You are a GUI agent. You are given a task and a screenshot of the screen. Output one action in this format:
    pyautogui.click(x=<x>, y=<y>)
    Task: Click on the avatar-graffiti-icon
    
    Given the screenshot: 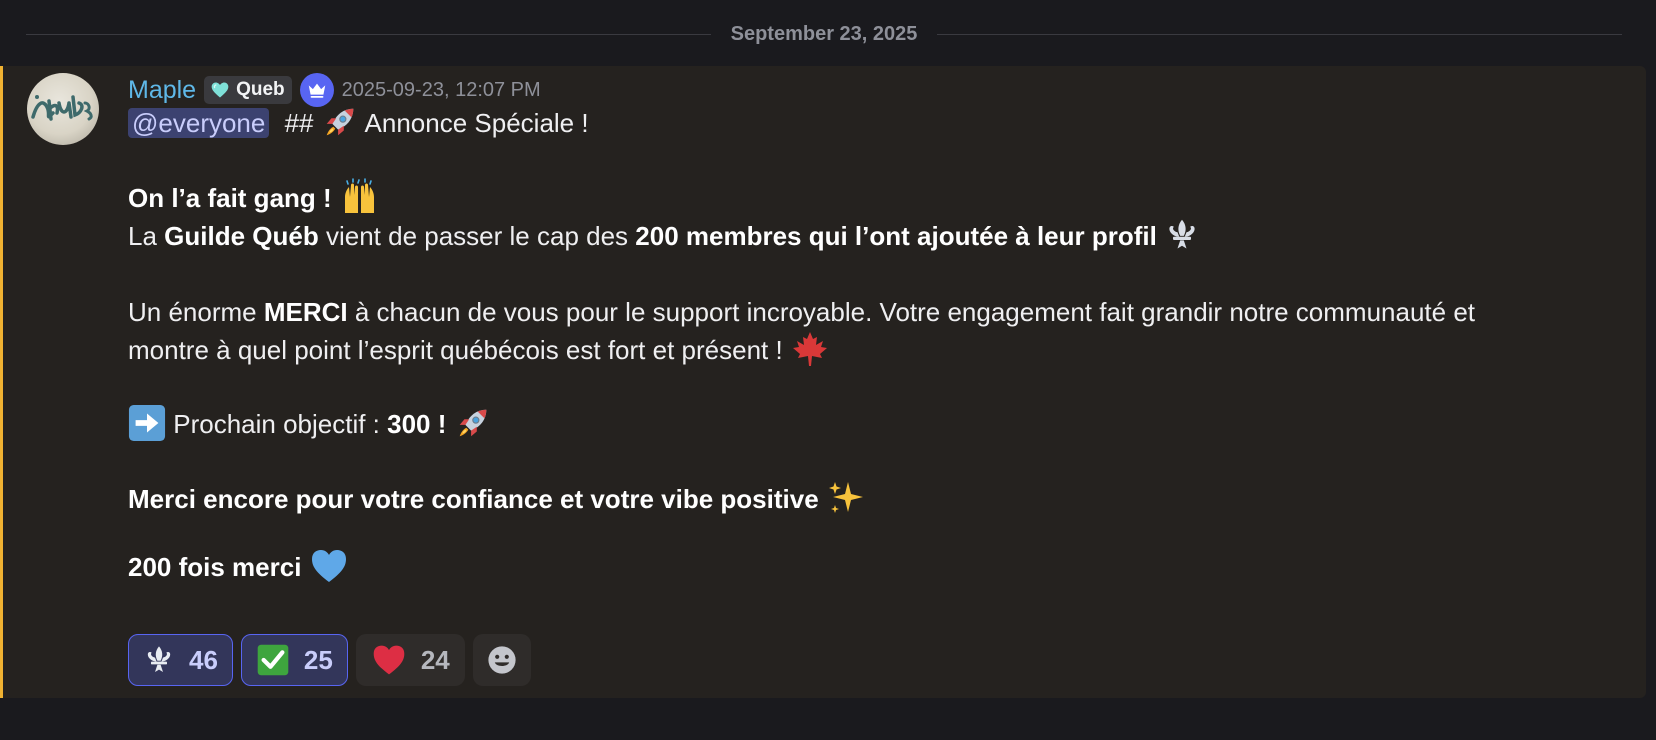 What is the action you would take?
    pyautogui.click(x=62, y=108)
    